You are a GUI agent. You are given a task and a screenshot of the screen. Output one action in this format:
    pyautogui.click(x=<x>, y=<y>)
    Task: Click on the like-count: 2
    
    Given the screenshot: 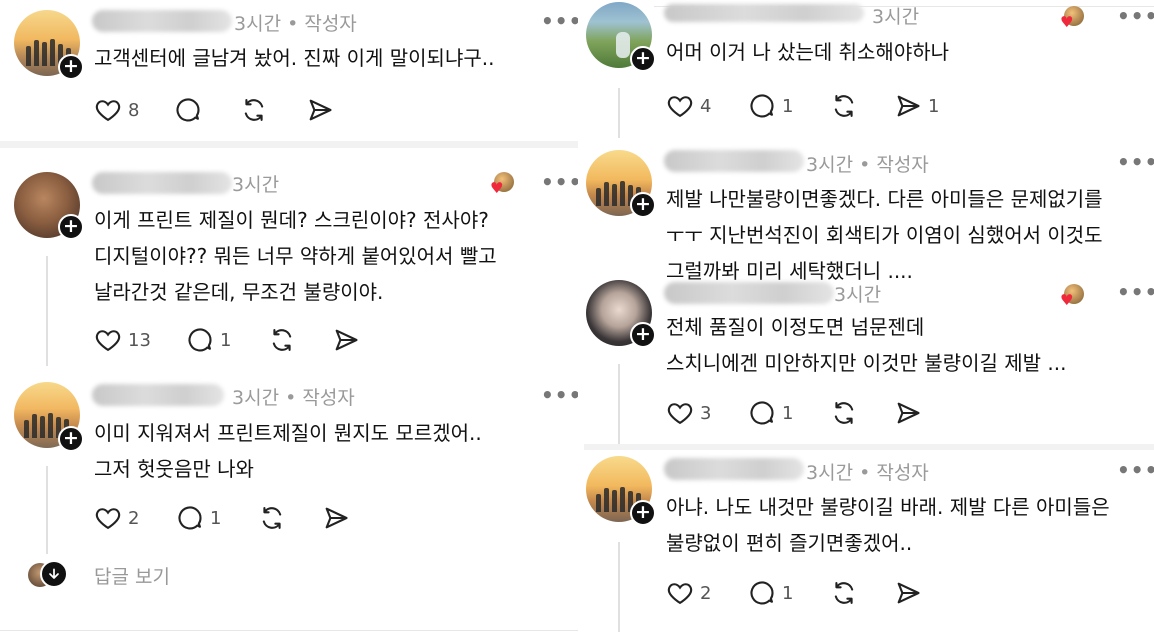 What is the action you would take?
    pyautogui.click(x=706, y=593)
    